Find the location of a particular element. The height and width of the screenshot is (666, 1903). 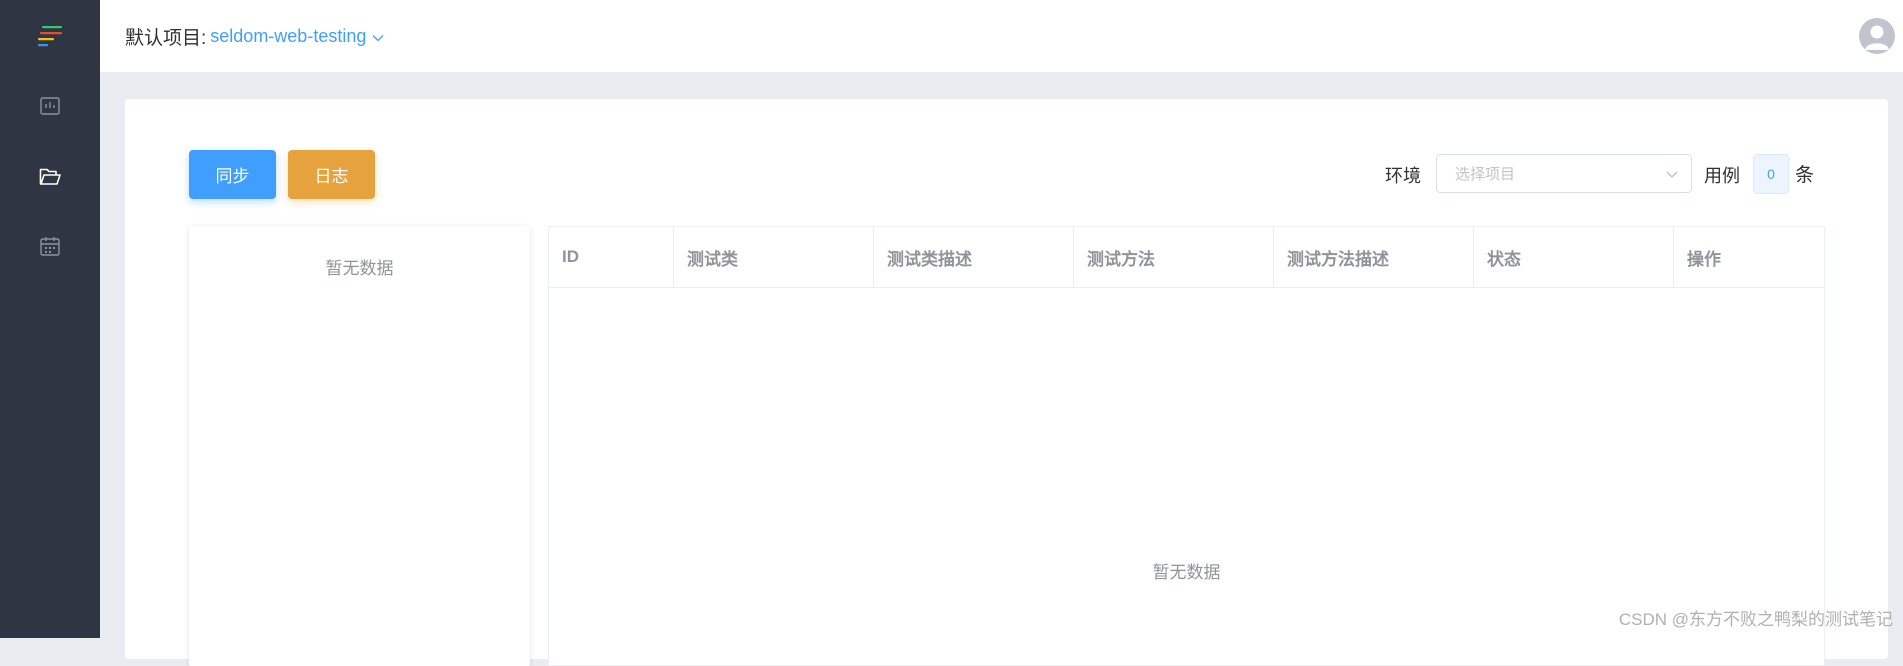

table-empty-text: 暂无数据 is located at coordinates (1186, 570).